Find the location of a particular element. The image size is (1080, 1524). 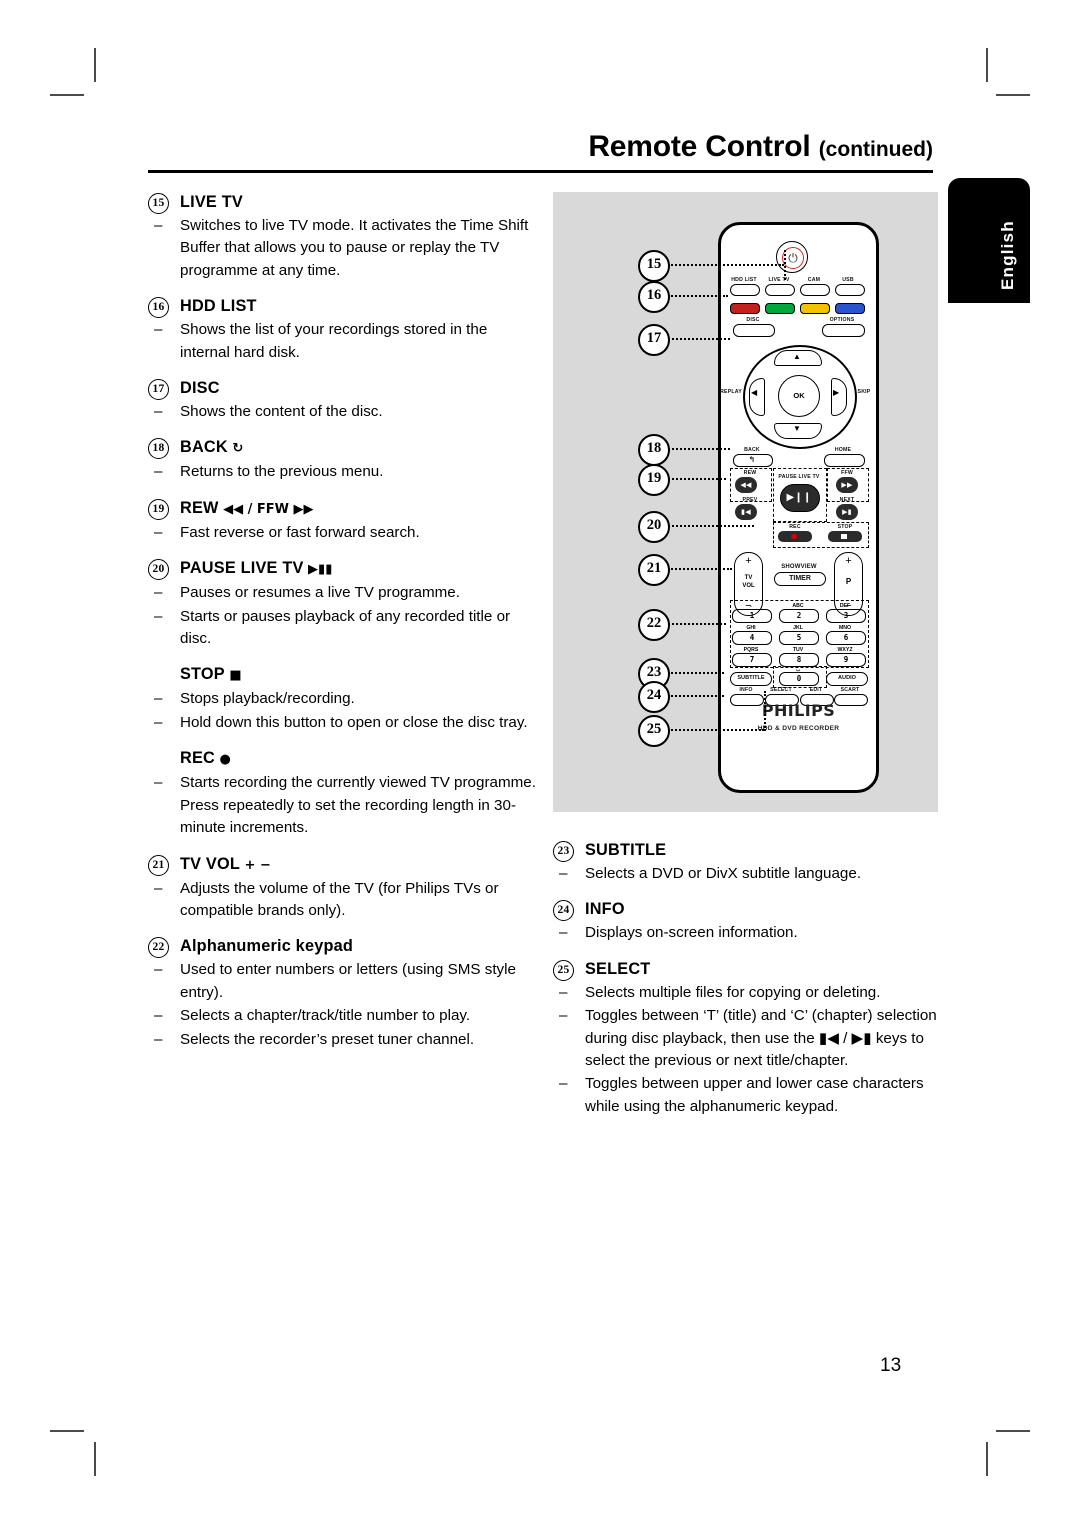

feature-title-glyph: ● is located at coordinates (222, 760).